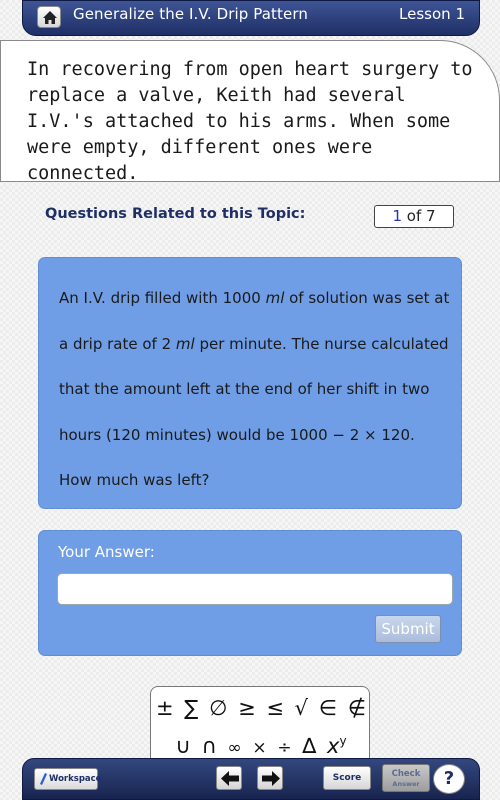  Describe the element at coordinates (397, 216) in the screenshot. I see `question-current-number: 1` at that location.